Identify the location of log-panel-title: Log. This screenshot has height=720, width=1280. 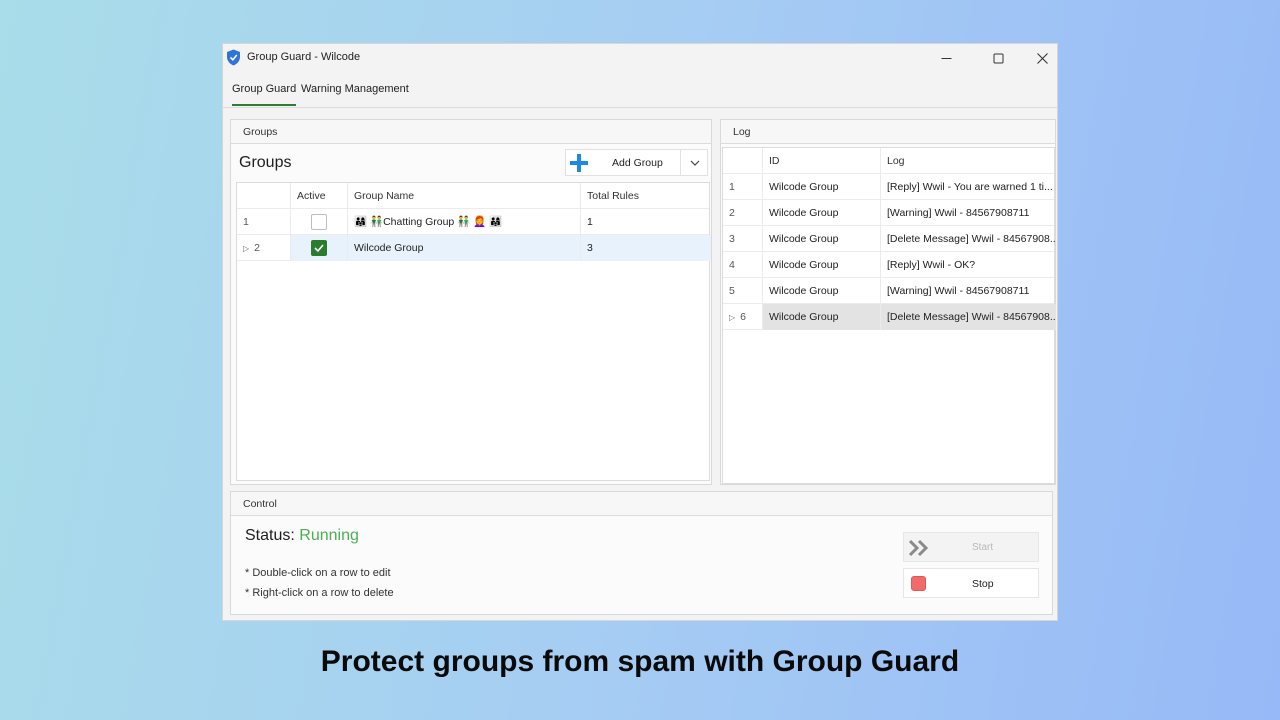
(742, 132).